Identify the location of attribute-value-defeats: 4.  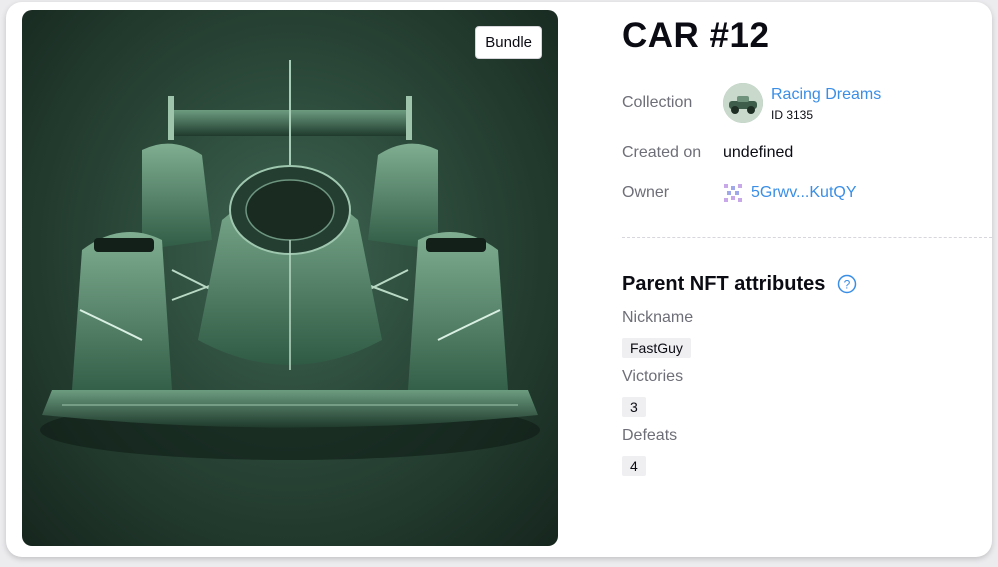
(634, 466).